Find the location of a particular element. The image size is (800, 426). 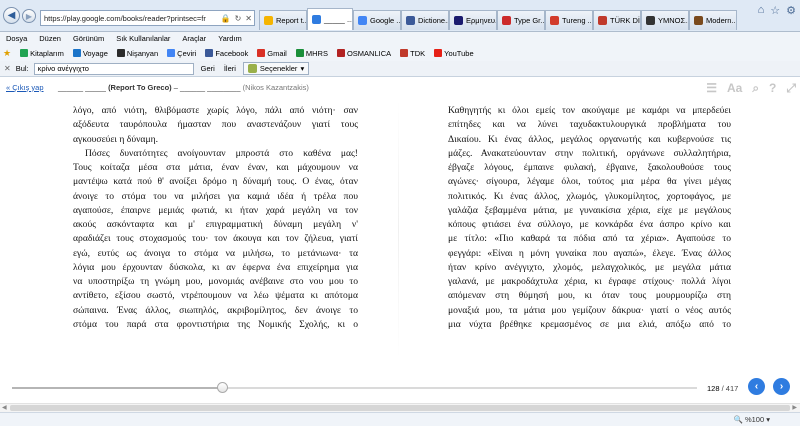

chevron-right-icon: › is located at coordinates (781, 386).